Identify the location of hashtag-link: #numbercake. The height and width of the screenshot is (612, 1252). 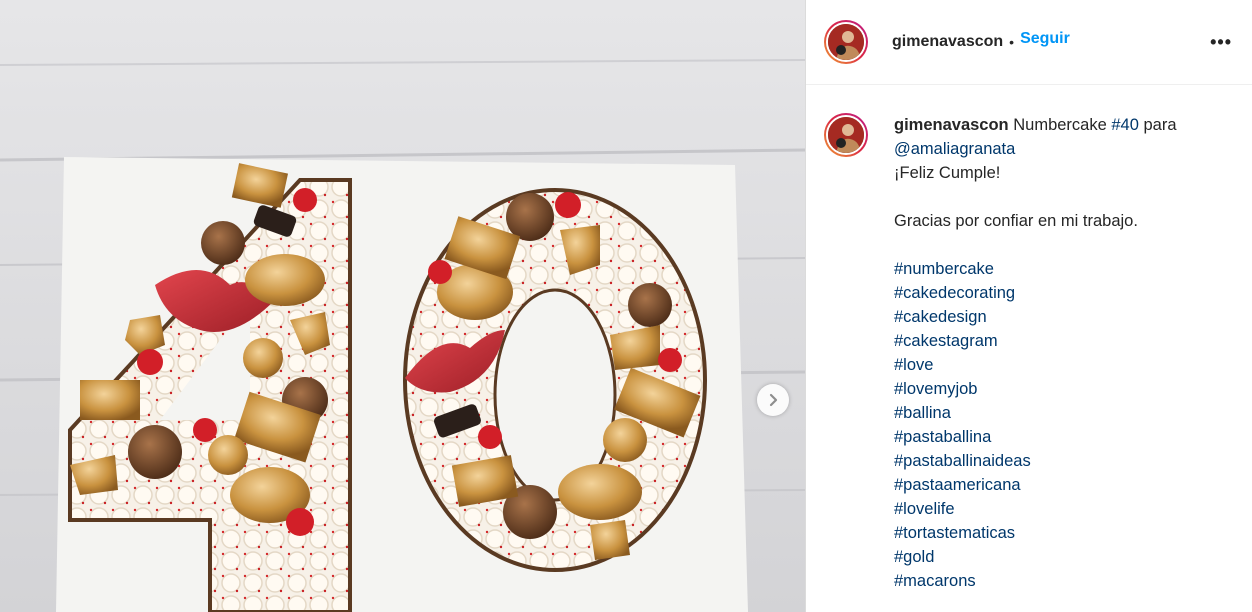
(944, 269).